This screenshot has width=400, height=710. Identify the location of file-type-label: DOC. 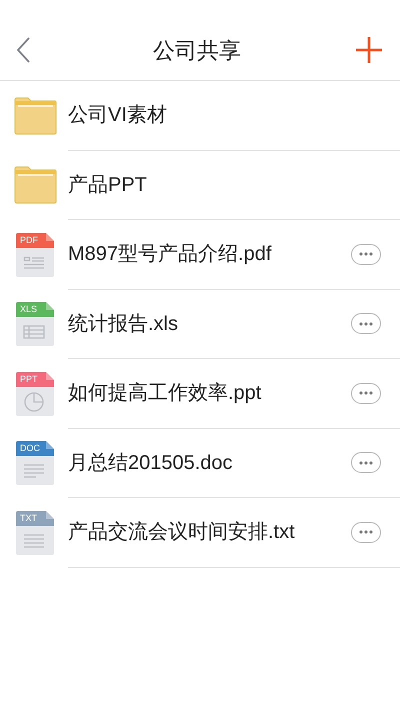
(30, 449).